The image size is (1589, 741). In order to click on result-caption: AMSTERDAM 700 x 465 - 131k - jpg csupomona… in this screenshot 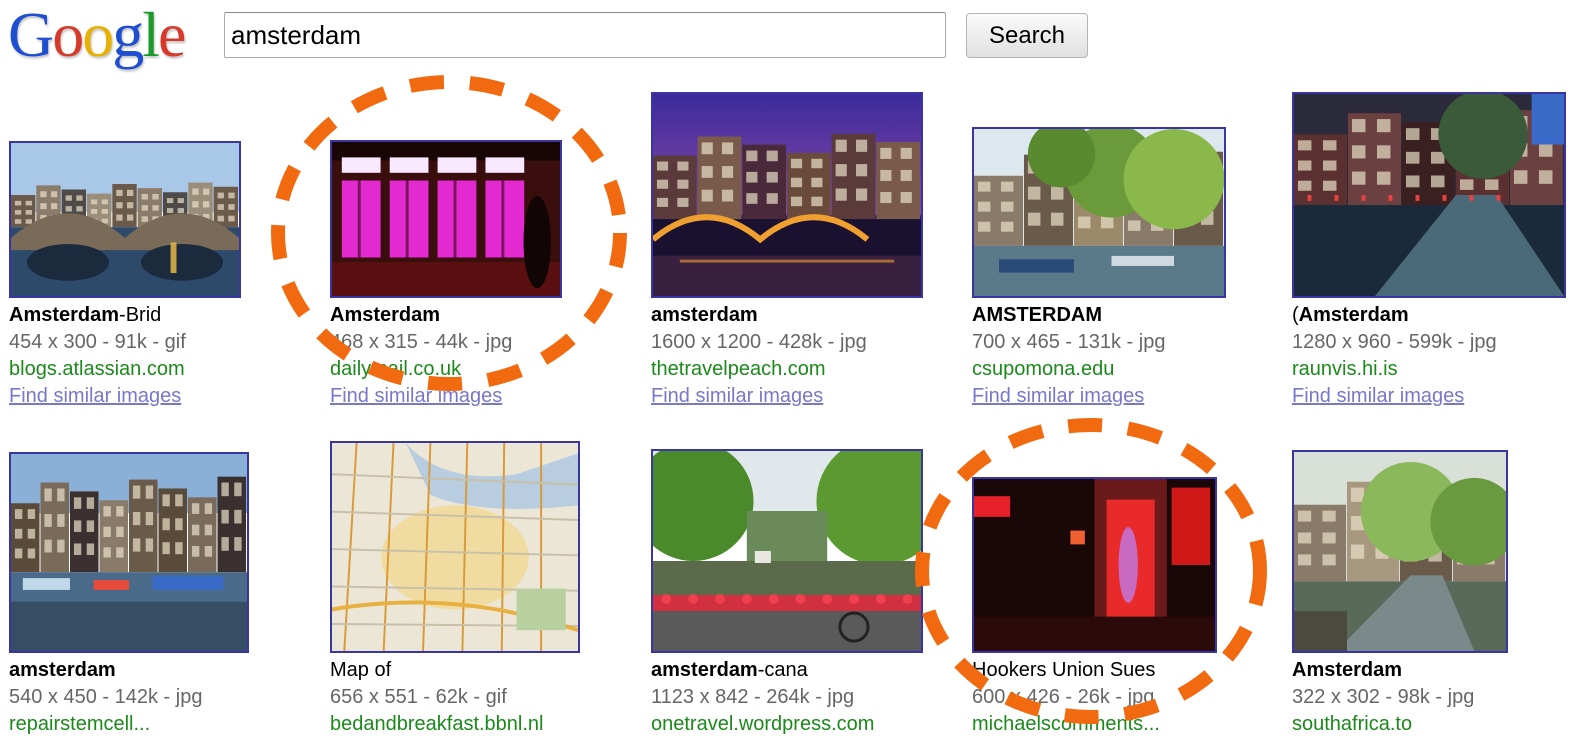, I will do `click(1127, 356)`.